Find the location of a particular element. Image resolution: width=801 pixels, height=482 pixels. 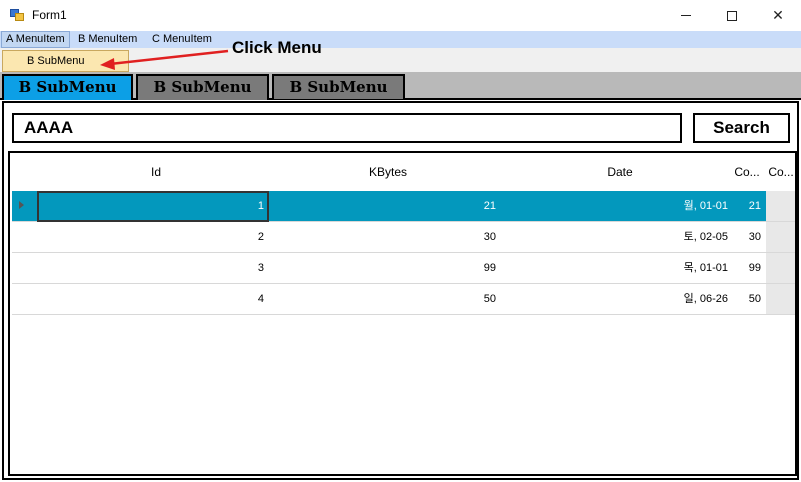

cell-id: 3 is located at coordinates (150, 268).